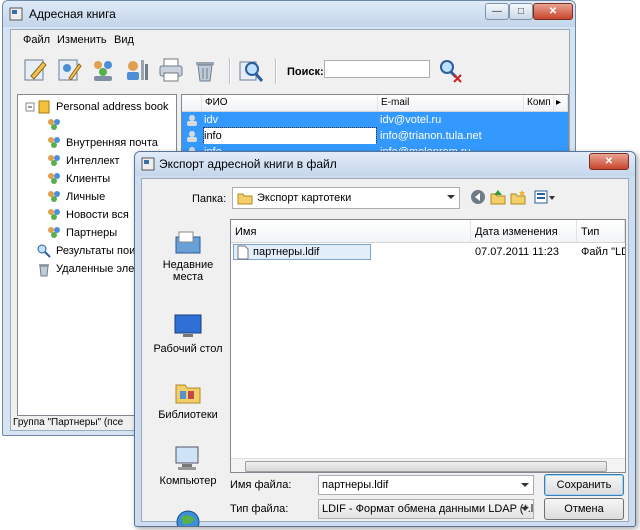 This screenshot has height=530, width=640. Describe the element at coordinates (286, 252) in the screenshot. I see `file-name: партнеры.ldif` at that location.